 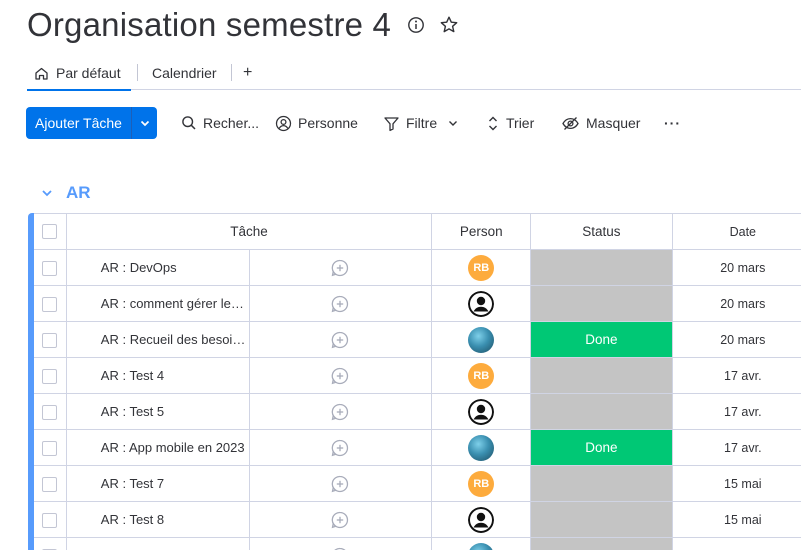 I want to click on column-header-status: Status, so click(x=601, y=231).